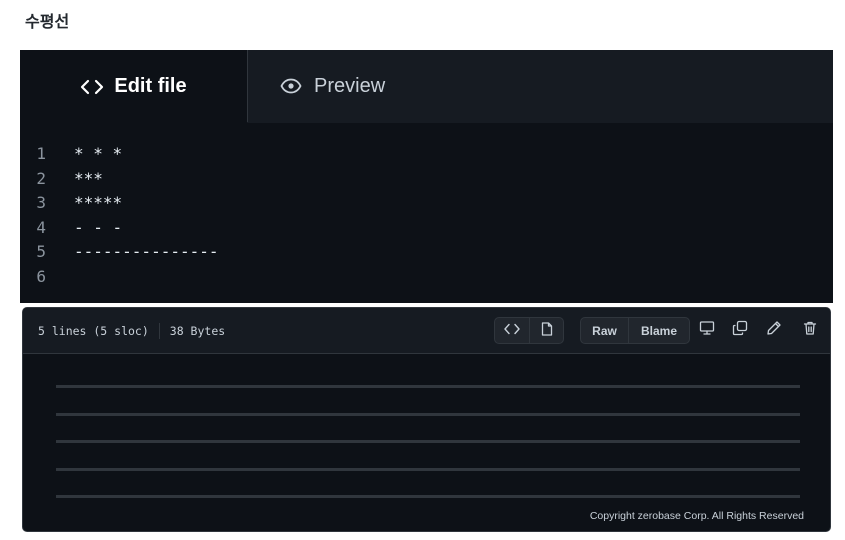 This screenshot has width=845, height=540. What do you see at coordinates (41, 178) in the screenshot?
I see `line-number: 2` at bounding box center [41, 178].